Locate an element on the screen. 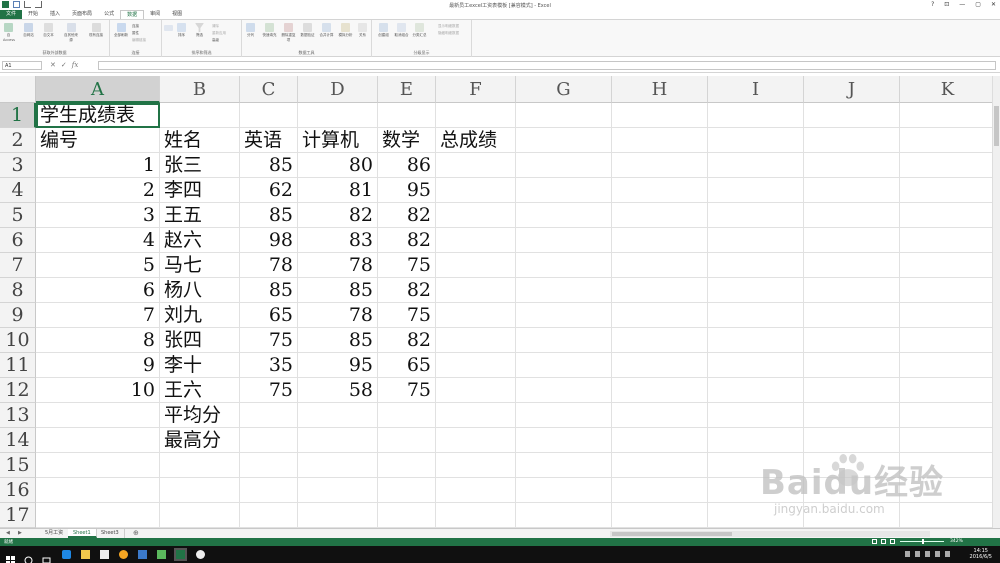 The width and height of the screenshot is (1000, 563). consolidate-button: 合并计算 is located at coordinates (326, 30).